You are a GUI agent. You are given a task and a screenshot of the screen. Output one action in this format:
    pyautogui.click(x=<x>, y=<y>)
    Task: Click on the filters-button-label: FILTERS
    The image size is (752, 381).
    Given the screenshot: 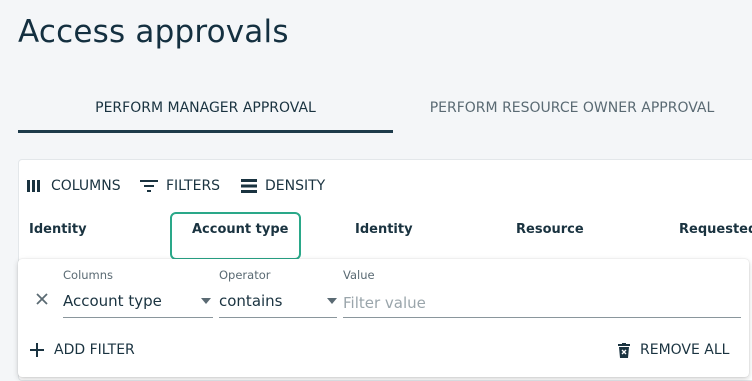 What is the action you would take?
    pyautogui.click(x=193, y=186)
    